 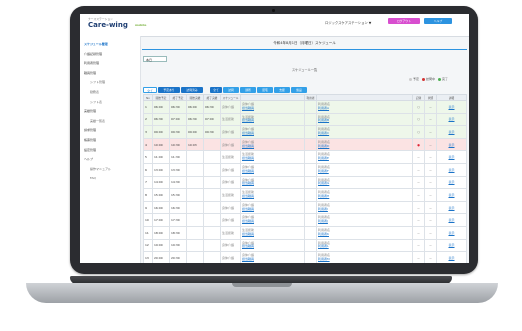 I want to click on table-row: 12 19:00 19:30 身体介護 身体介護 担当職員 利用者名 利用者L －－表示, so click(x=305, y=245).